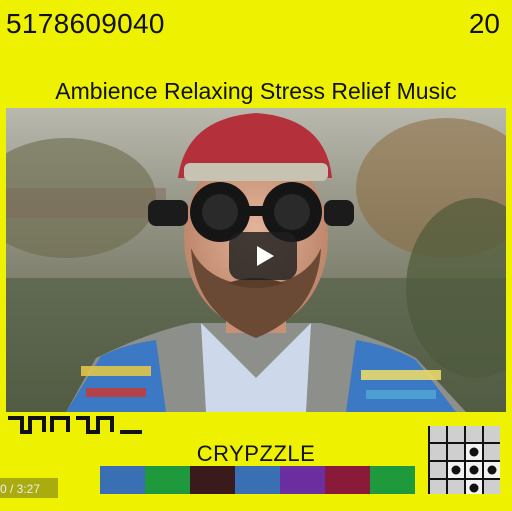  Describe the element at coordinates (484, 23) in the screenshot. I see `count-value: 20` at that location.